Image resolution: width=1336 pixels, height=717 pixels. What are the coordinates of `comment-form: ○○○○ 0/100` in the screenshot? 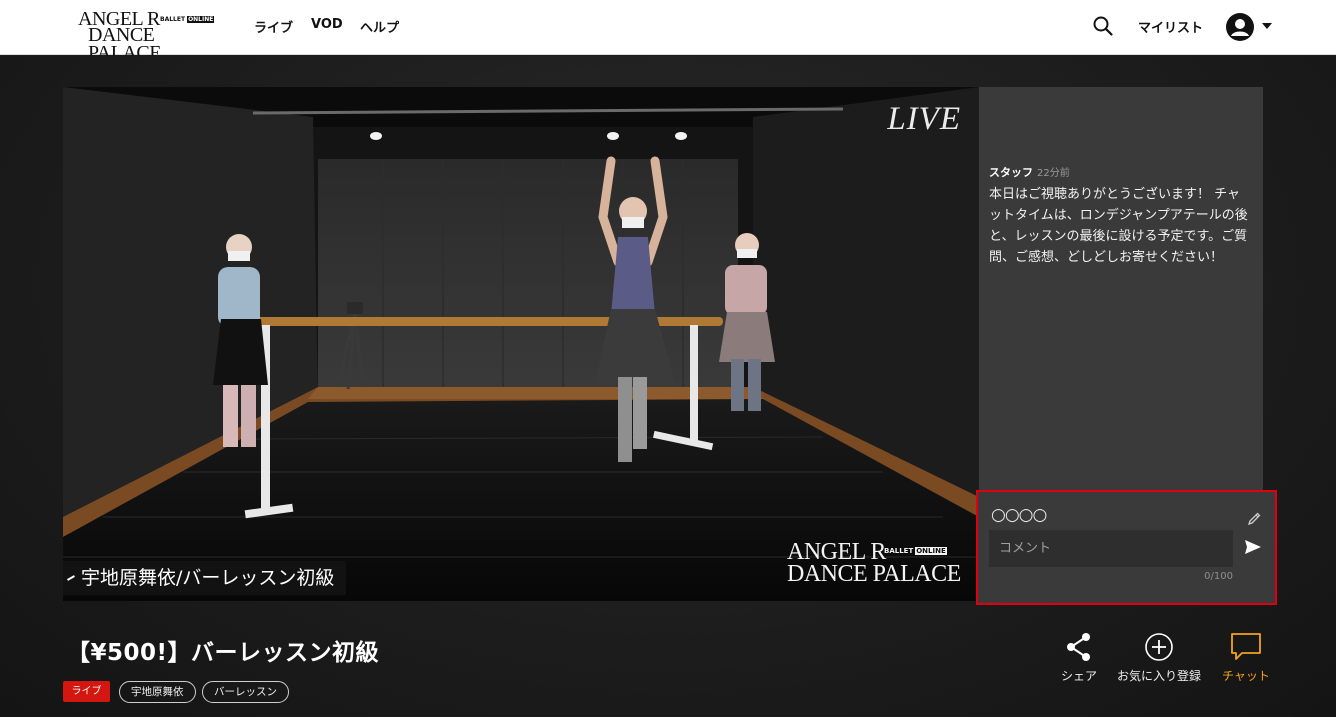 It's located at (1126, 547).